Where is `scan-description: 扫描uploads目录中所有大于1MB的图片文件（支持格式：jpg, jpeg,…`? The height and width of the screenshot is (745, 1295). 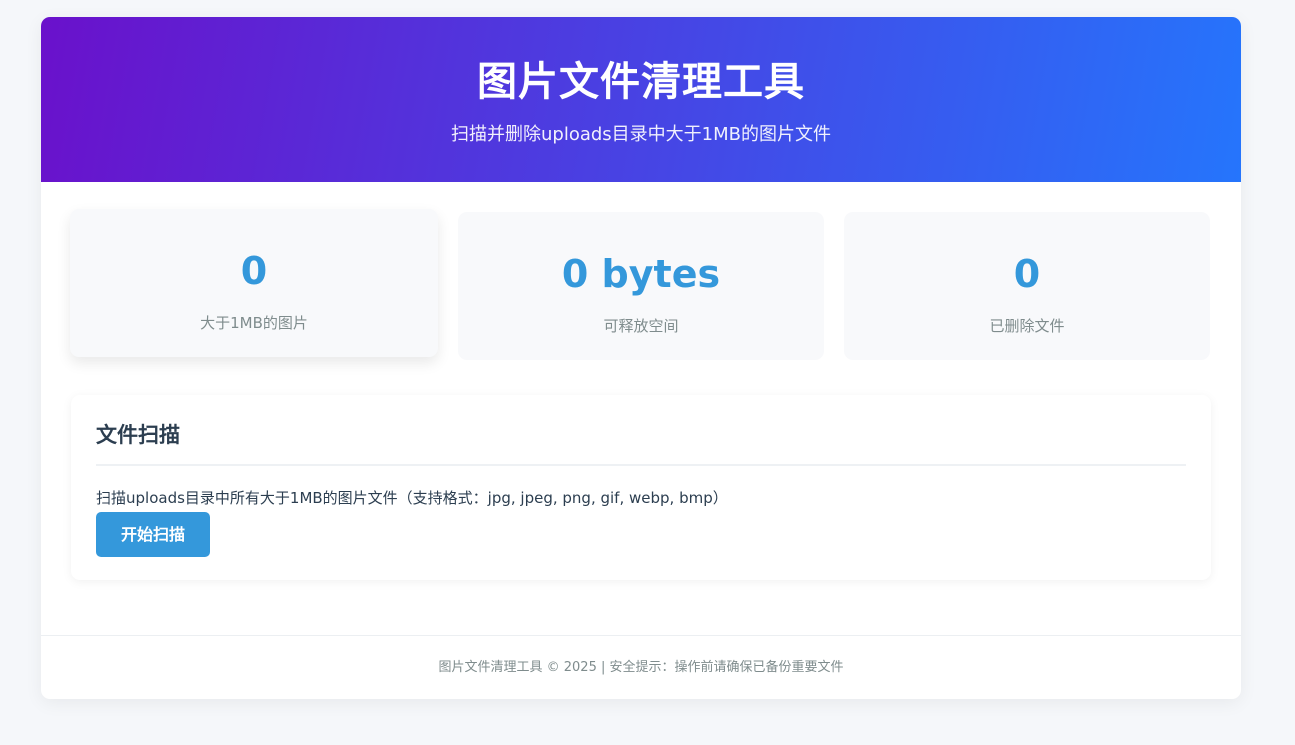 scan-description: 扫描uploads目录中所有大于1MB的图片文件（支持格式：jpg, jpeg,… is located at coordinates (412, 498).